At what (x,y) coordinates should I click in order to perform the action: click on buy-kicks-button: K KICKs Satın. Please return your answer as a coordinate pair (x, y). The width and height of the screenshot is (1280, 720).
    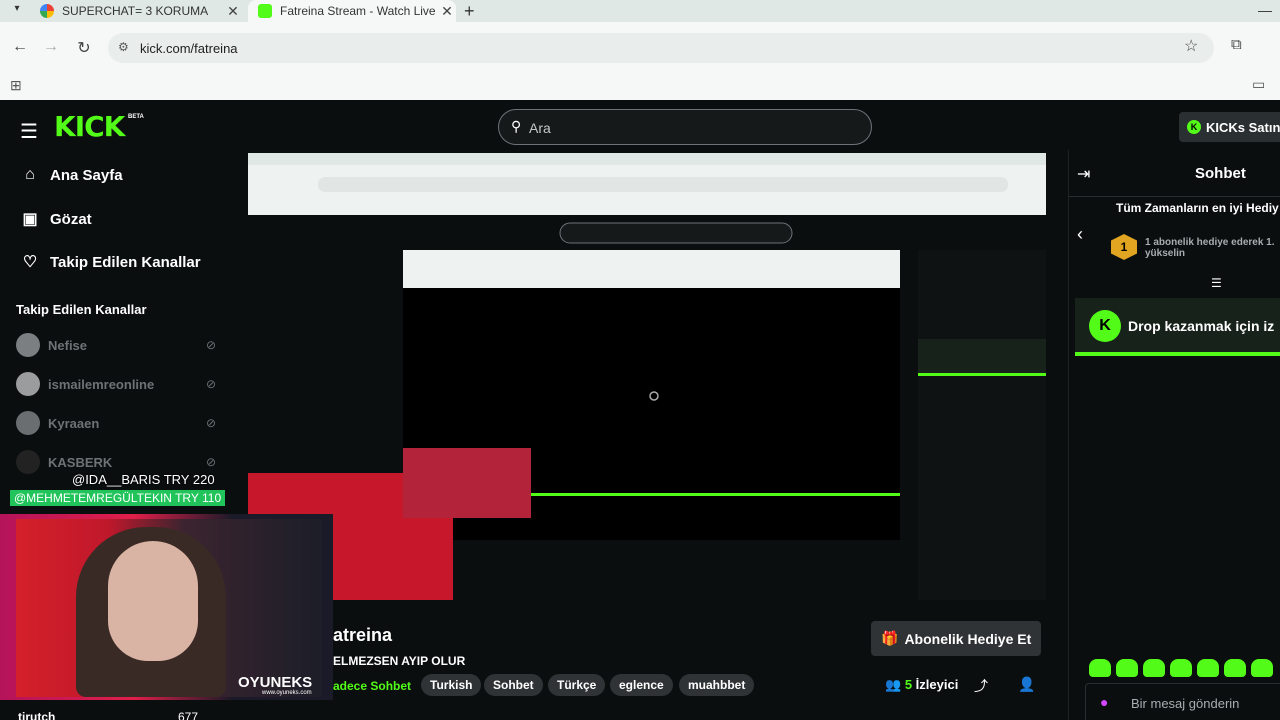
    Looking at the image, I should click on (1229, 127).